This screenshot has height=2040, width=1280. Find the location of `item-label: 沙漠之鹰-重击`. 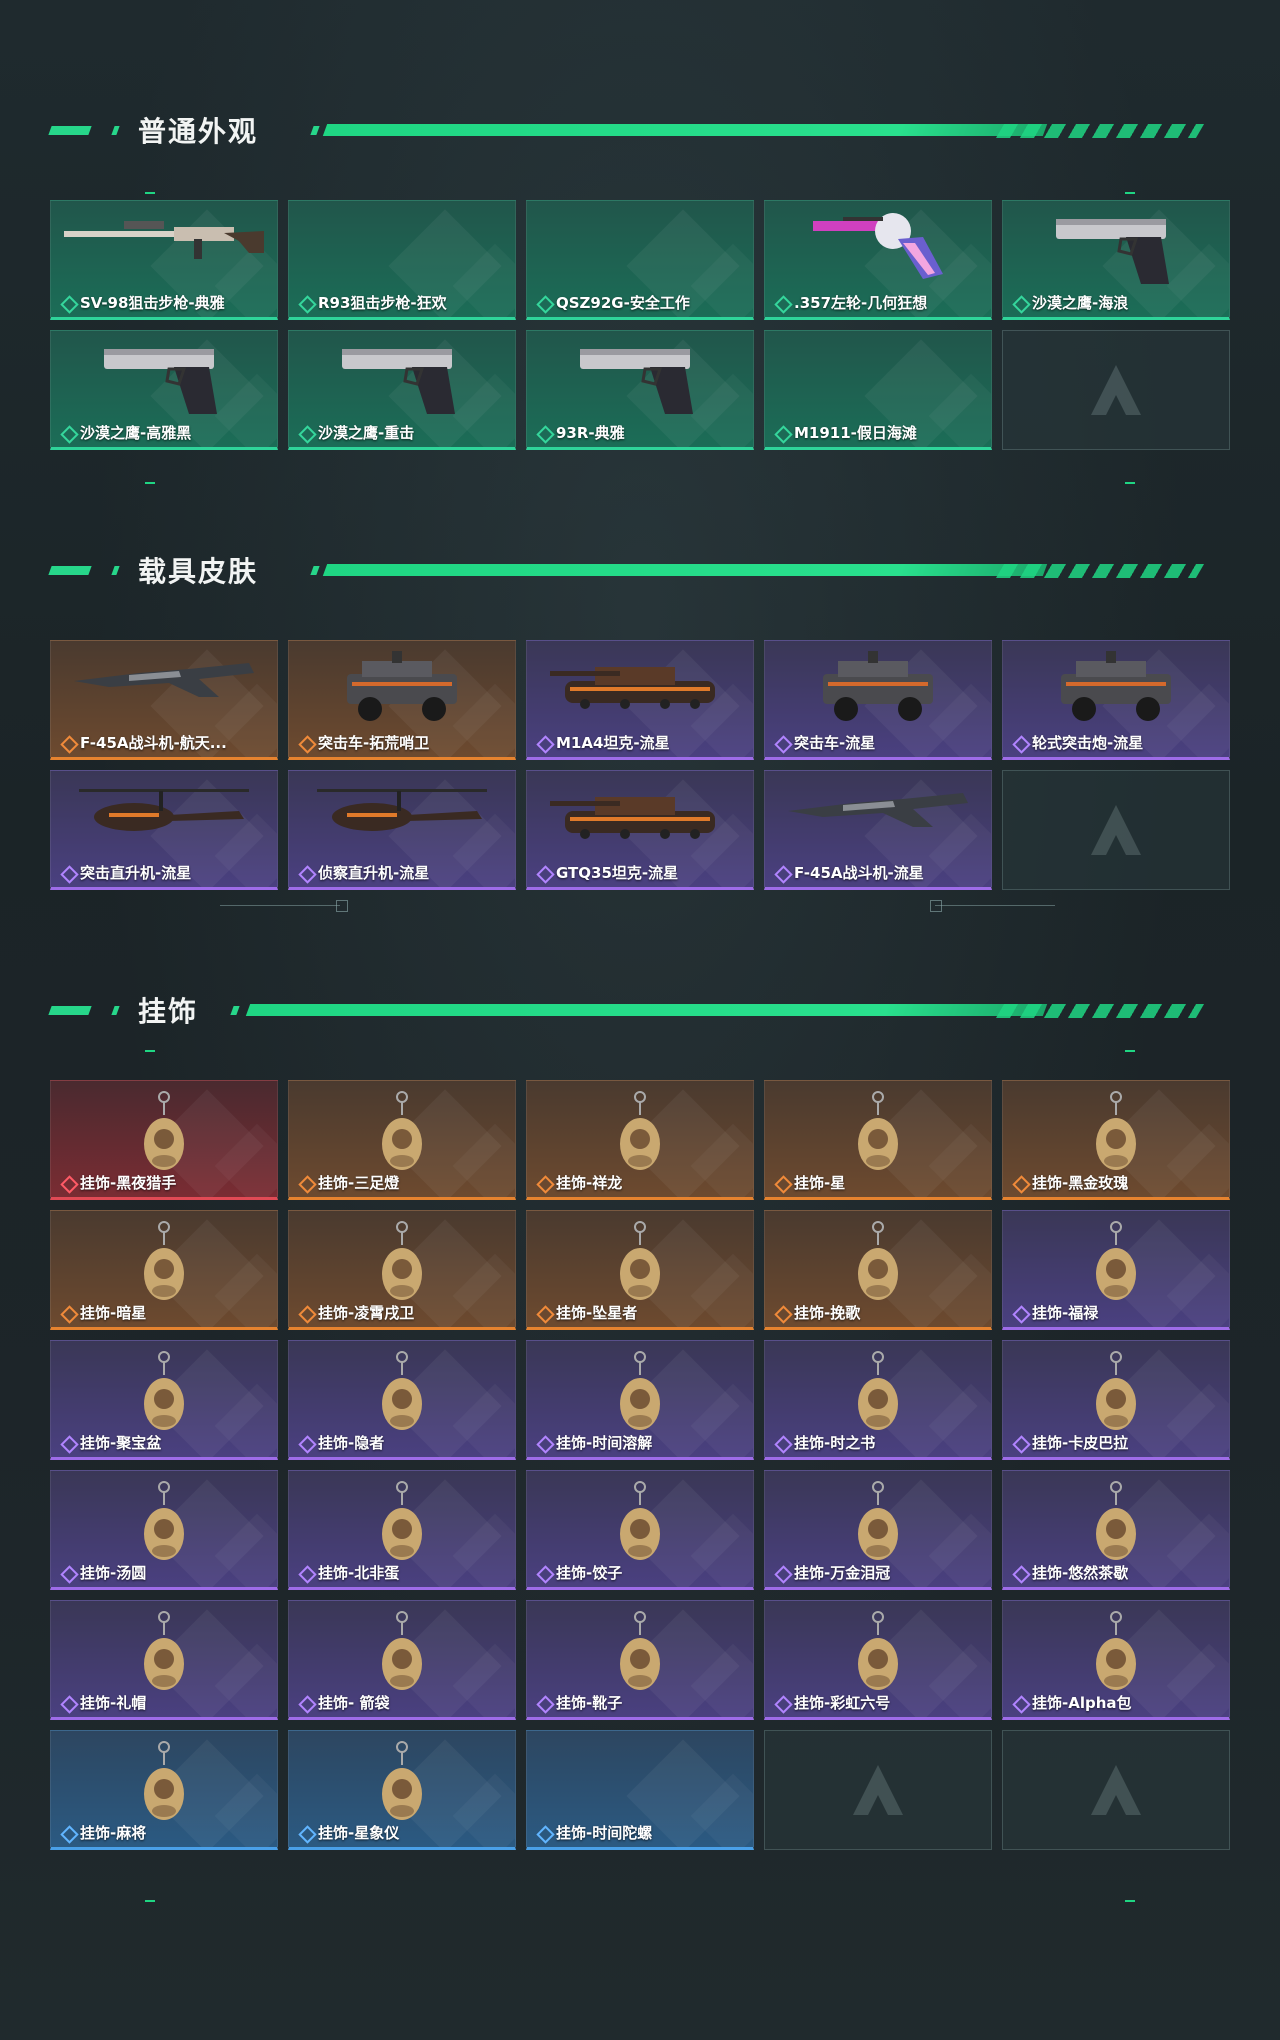

item-label: 沙漠之鹰-重击 is located at coordinates (366, 433).